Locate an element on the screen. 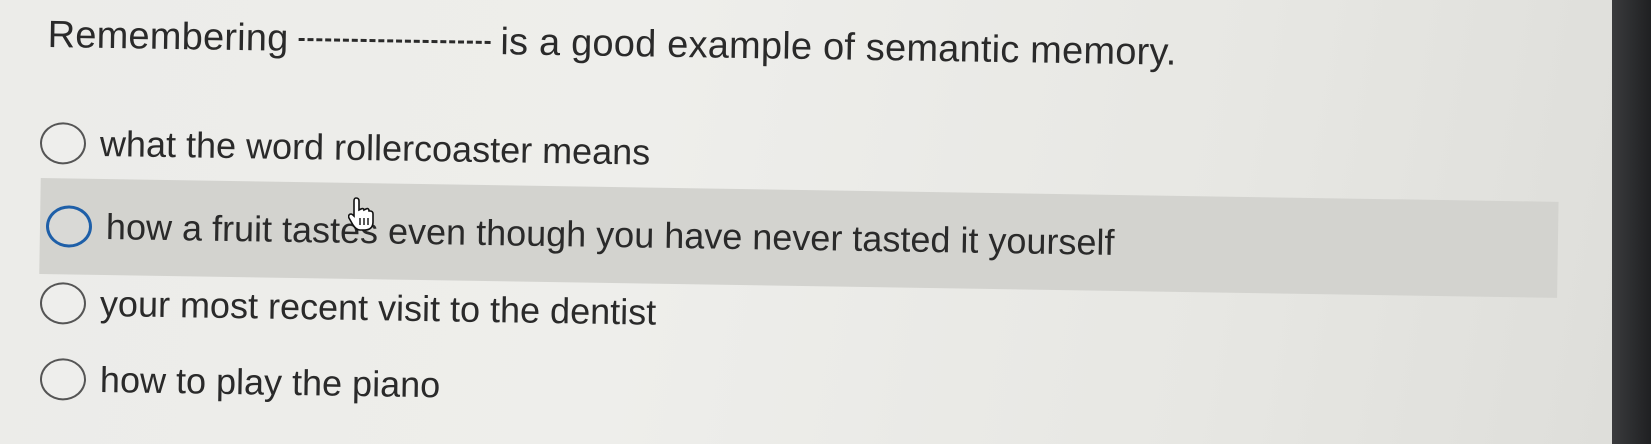  answer-option-3: your most recent visit to the dentist is located at coordinates (348, 308).